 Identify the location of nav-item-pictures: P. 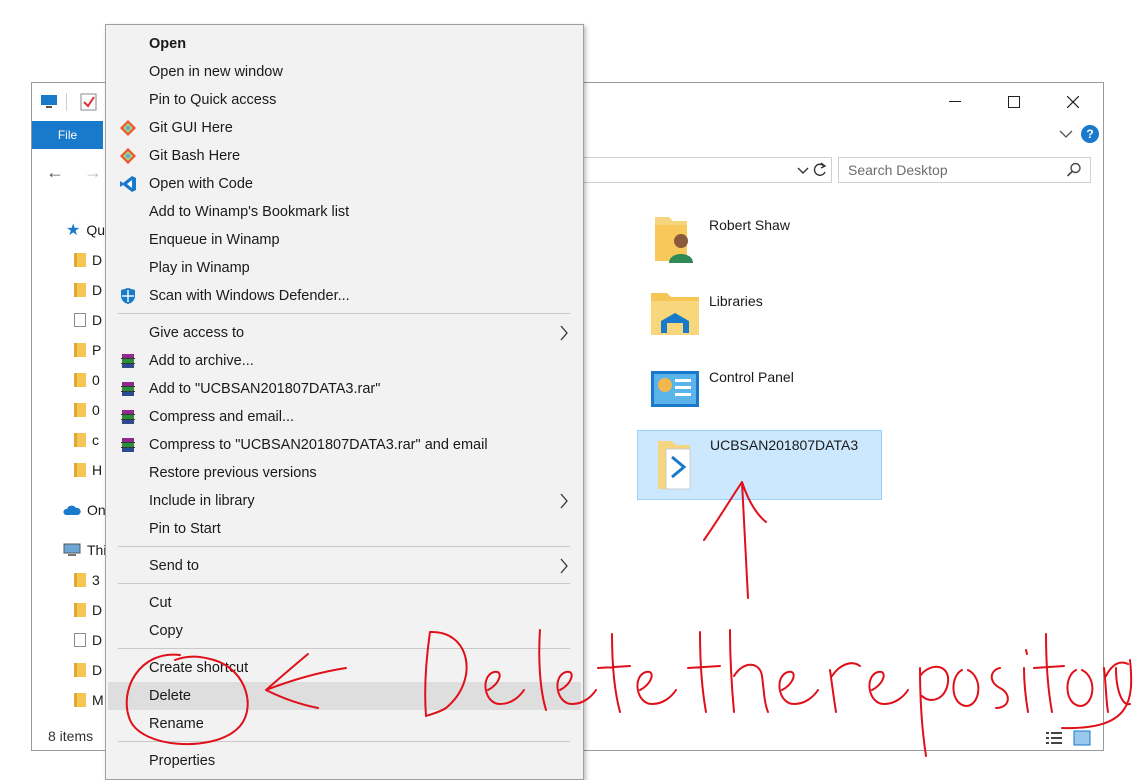
(87, 350).